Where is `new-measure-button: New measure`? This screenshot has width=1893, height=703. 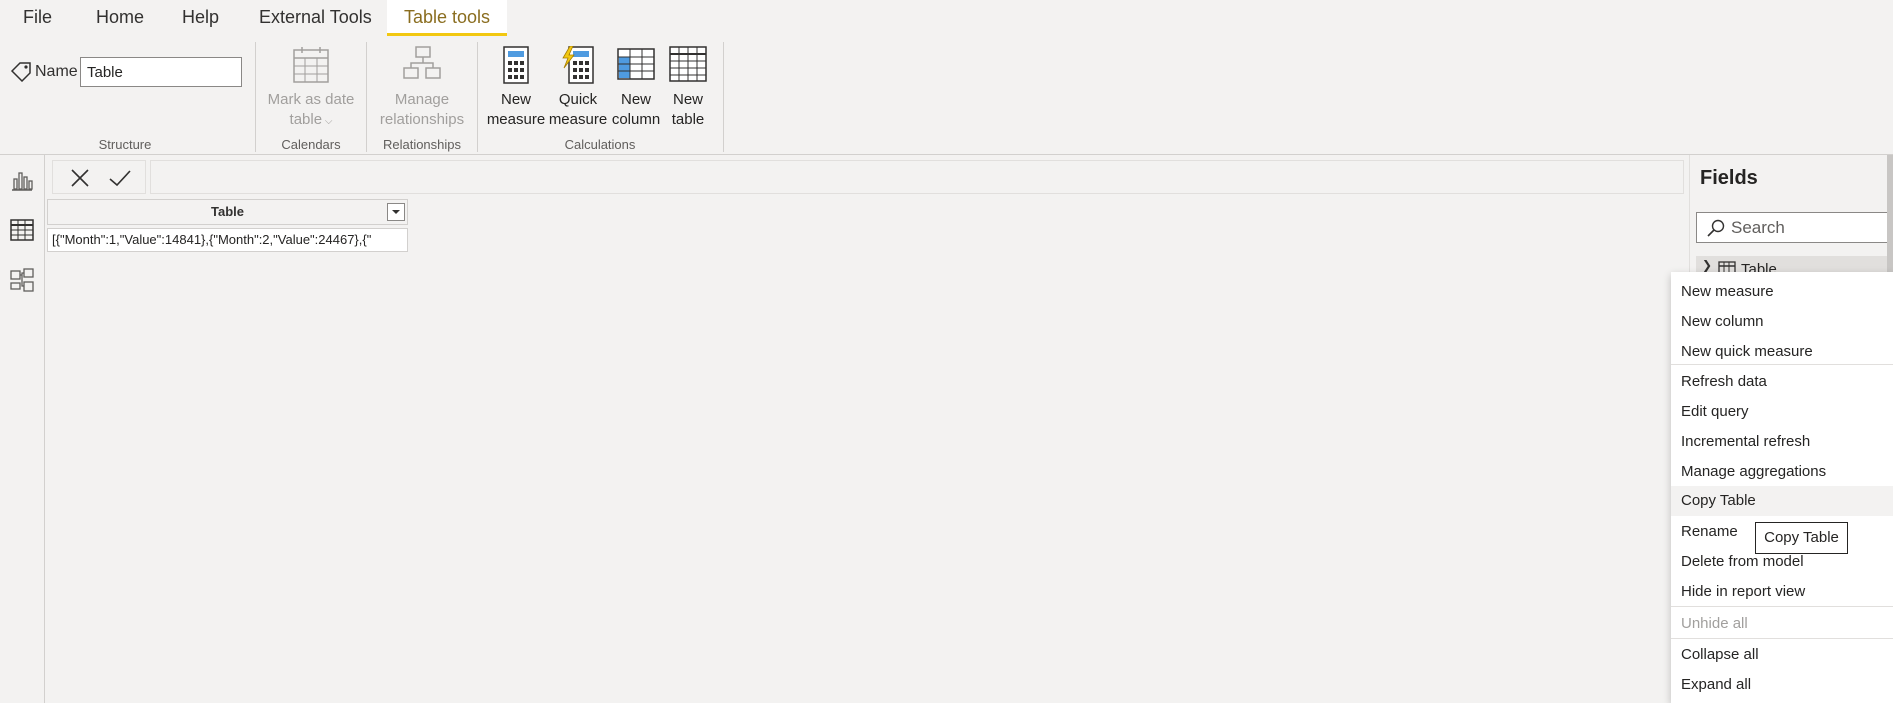 new-measure-button: New measure is located at coordinates (516, 88).